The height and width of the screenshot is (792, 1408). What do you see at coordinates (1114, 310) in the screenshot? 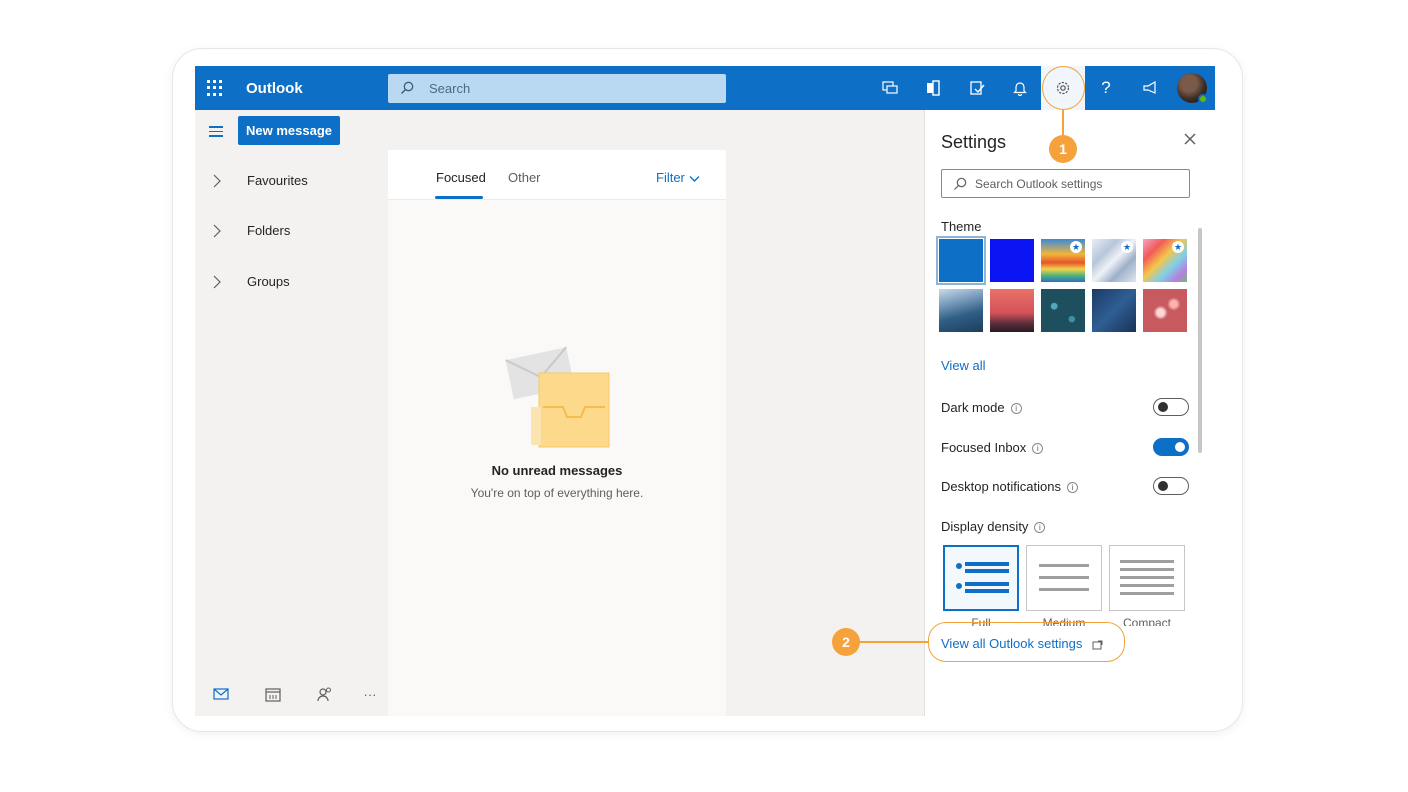
I see `theme-swatch-navy` at bounding box center [1114, 310].